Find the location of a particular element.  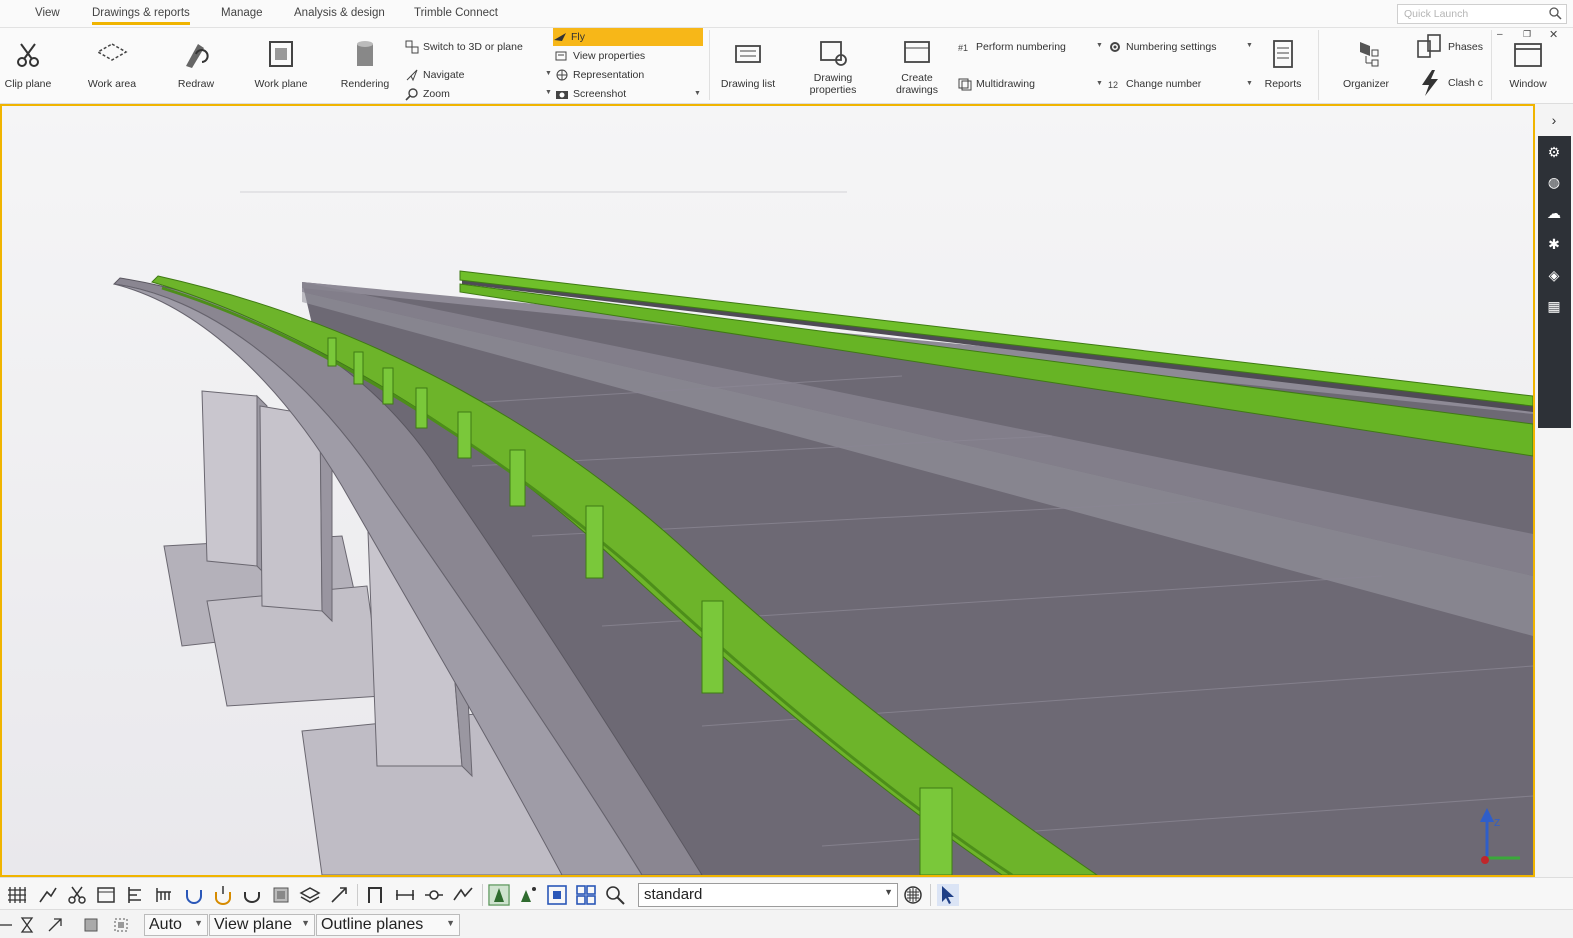

fill-icon is located at coordinates (223, 895).